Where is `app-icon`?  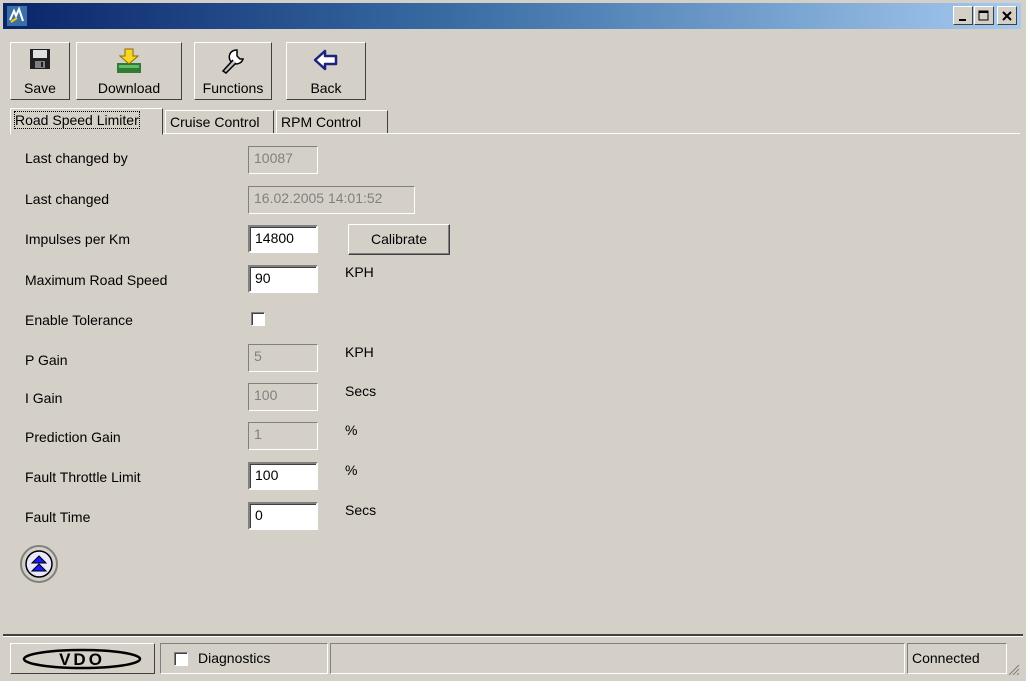
app-icon is located at coordinates (17, 16).